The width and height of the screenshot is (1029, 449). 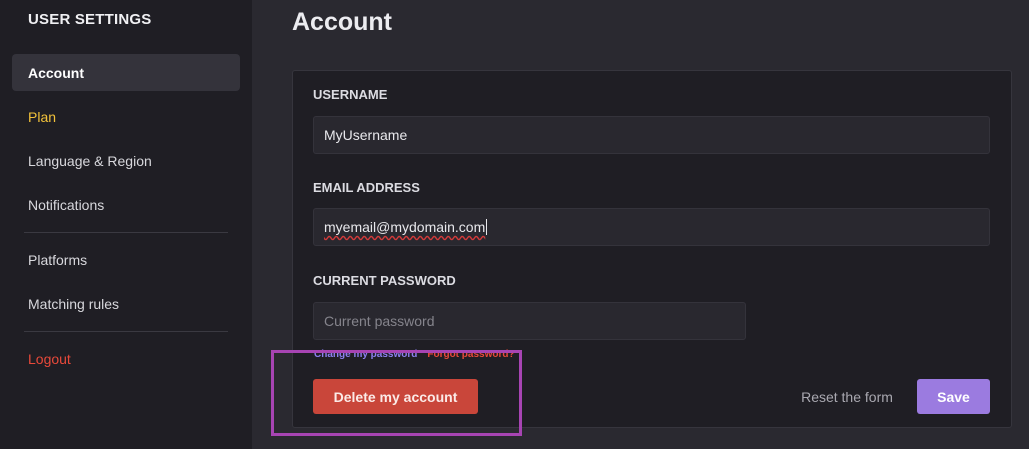 What do you see at coordinates (366, 187) in the screenshot?
I see `email-label: EMAIL ADDRESS` at bounding box center [366, 187].